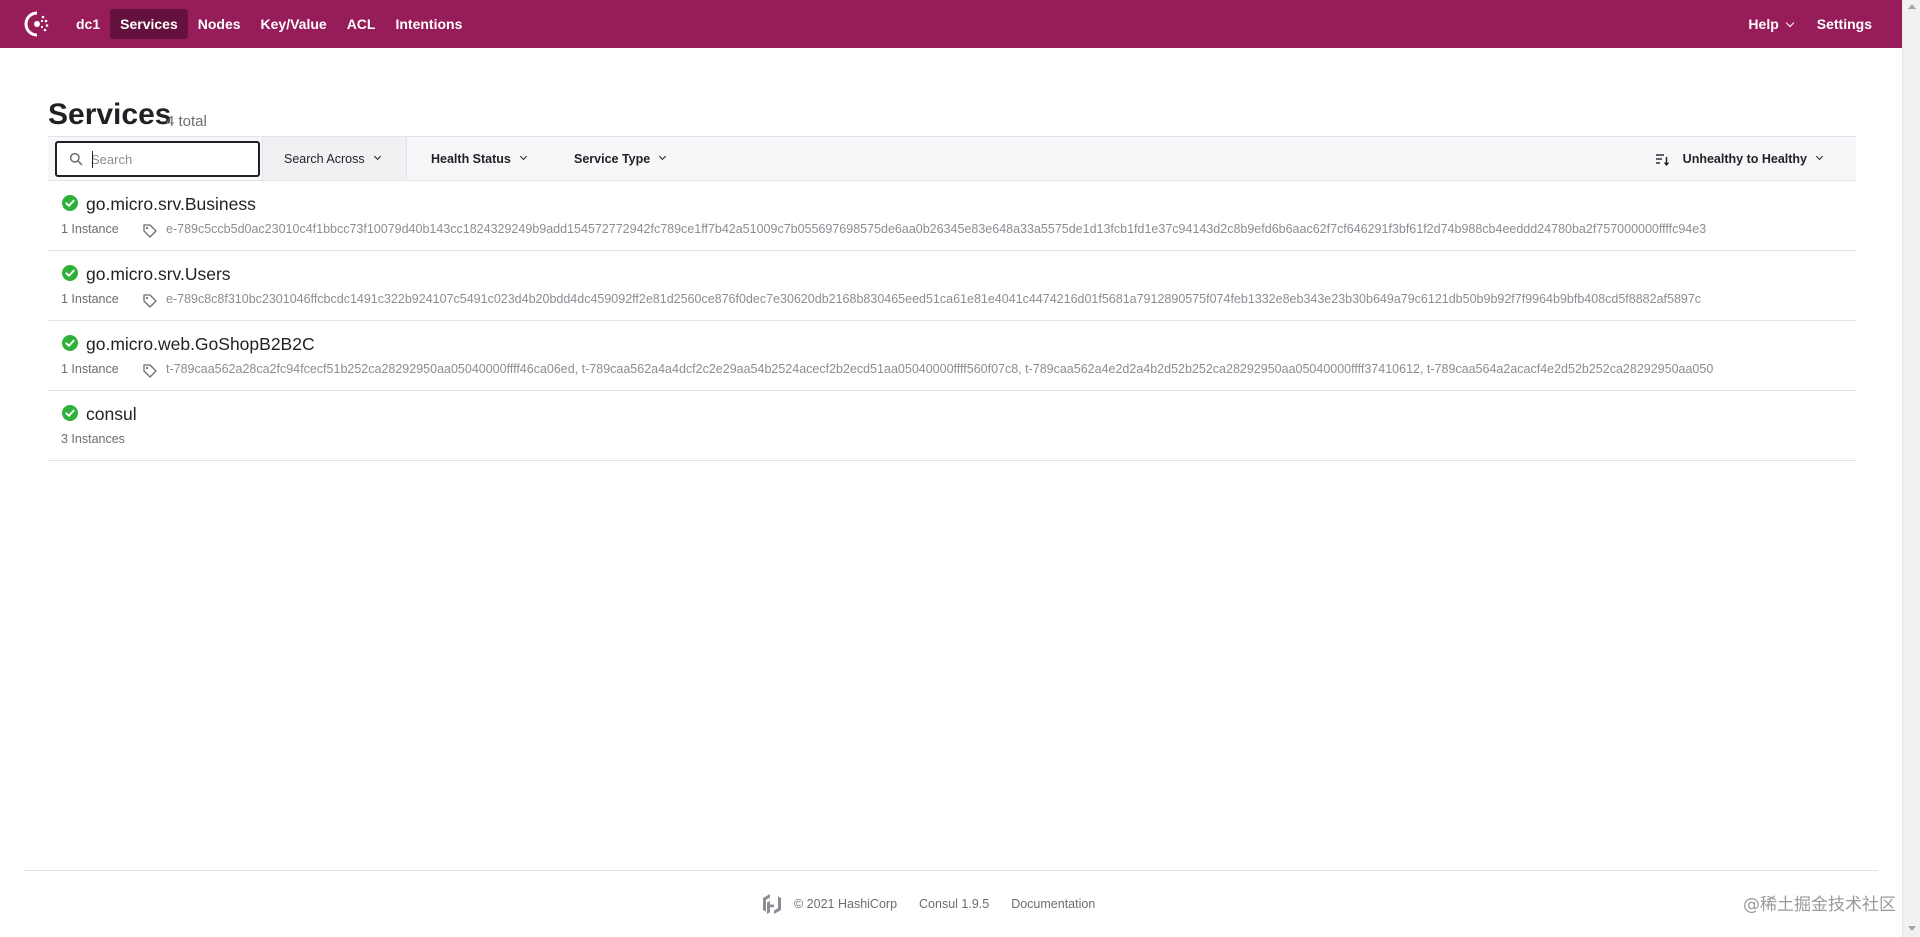 Image resolution: width=1920 pixels, height=937 pixels. Describe the element at coordinates (1662, 159) in the screenshot. I see `sort-icon` at that location.